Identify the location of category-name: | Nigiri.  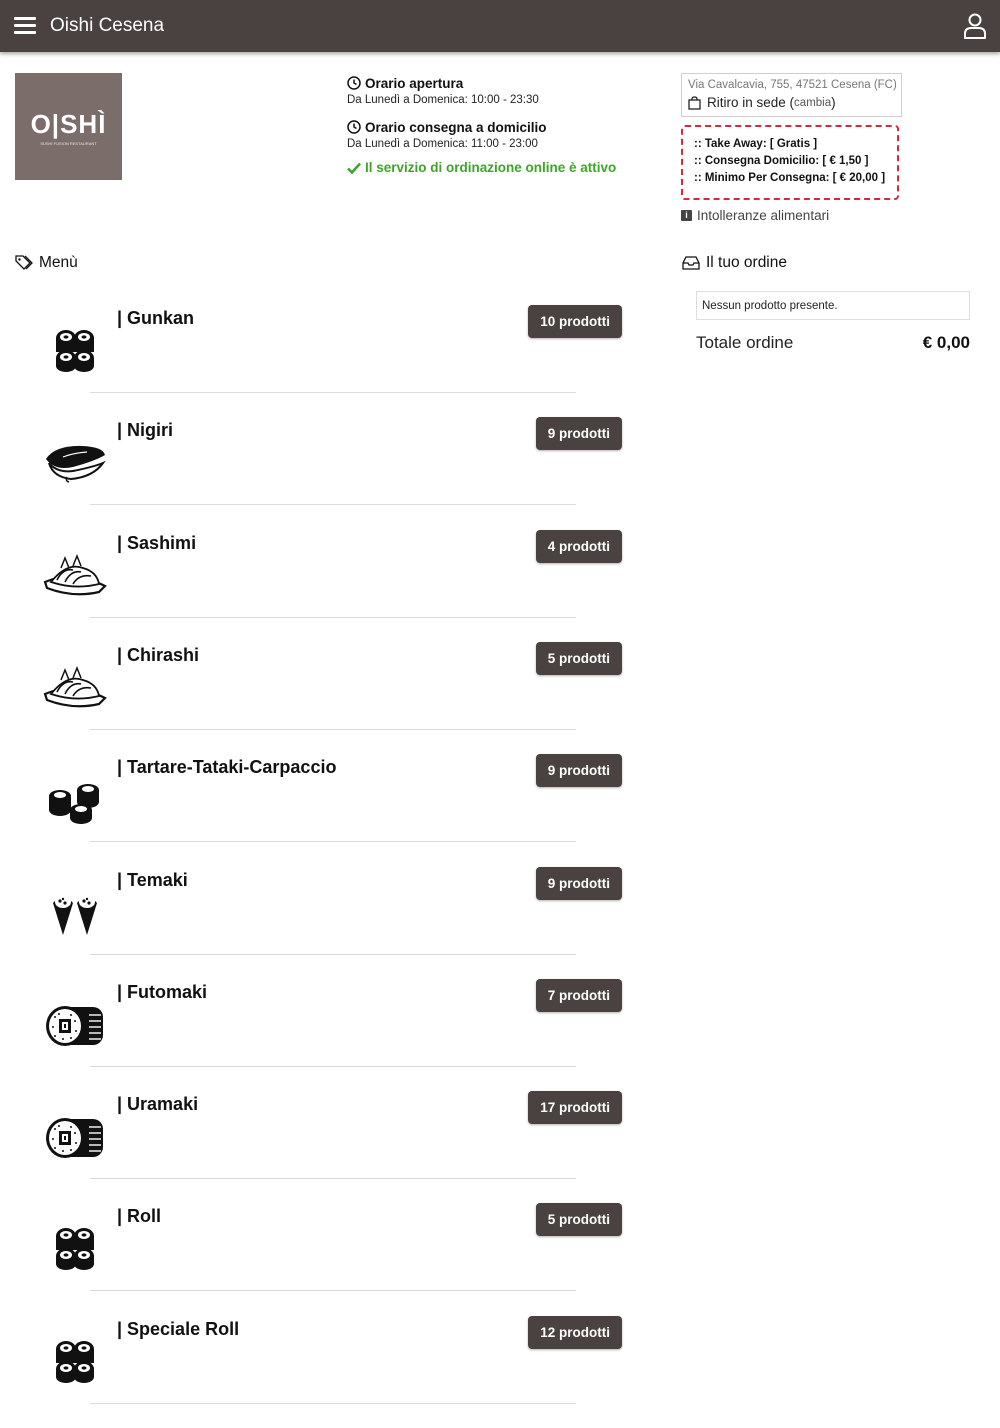
(145, 430).